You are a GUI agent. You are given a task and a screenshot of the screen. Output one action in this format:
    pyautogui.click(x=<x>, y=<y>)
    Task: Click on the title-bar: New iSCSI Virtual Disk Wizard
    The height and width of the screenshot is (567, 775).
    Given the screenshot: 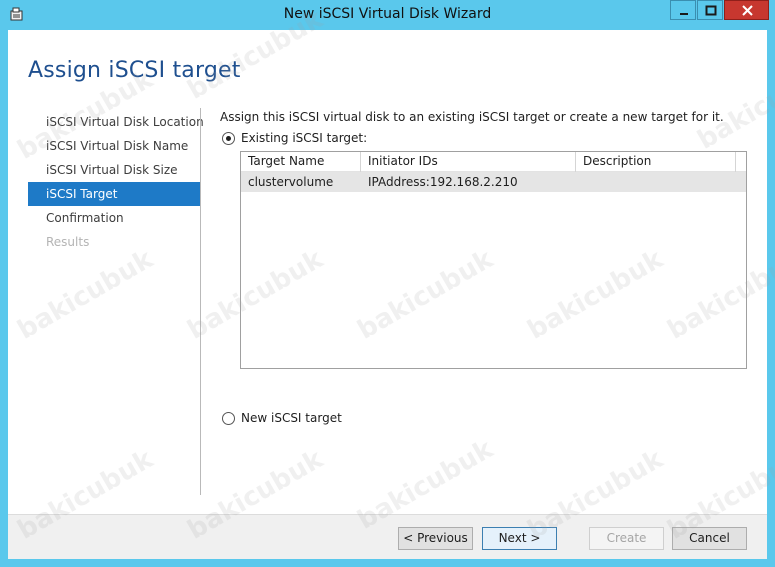 What is the action you would take?
    pyautogui.click(x=387, y=15)
    